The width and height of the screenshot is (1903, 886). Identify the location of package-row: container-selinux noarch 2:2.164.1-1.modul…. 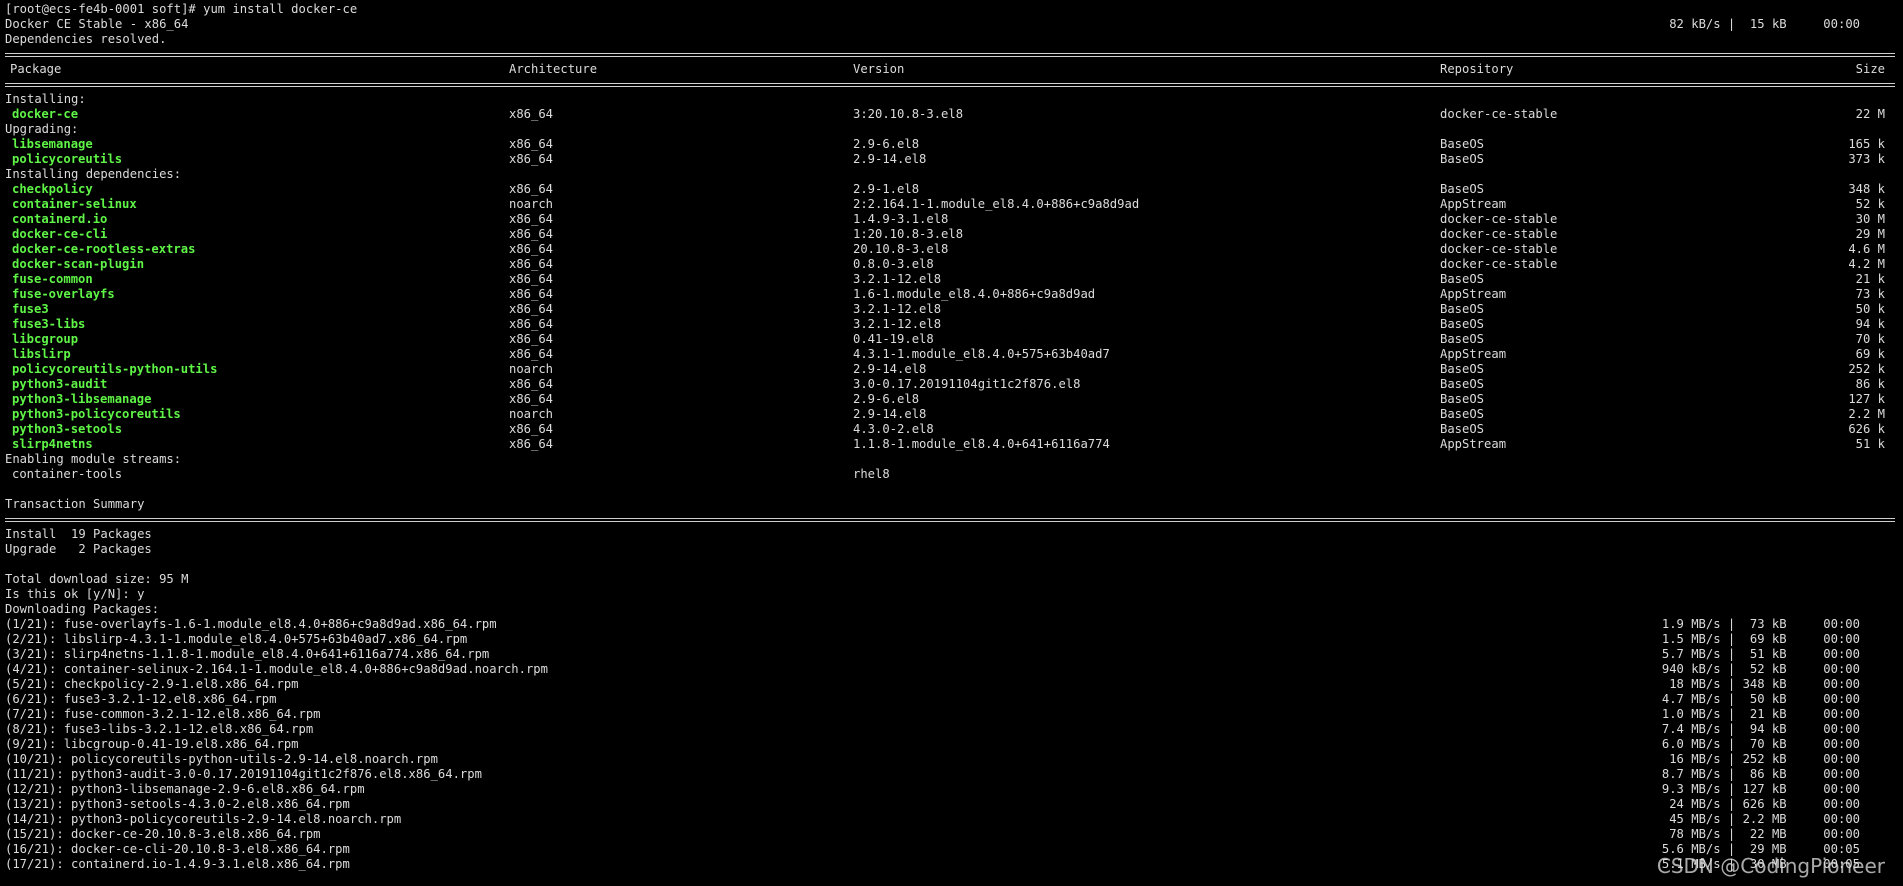
(950, 204).